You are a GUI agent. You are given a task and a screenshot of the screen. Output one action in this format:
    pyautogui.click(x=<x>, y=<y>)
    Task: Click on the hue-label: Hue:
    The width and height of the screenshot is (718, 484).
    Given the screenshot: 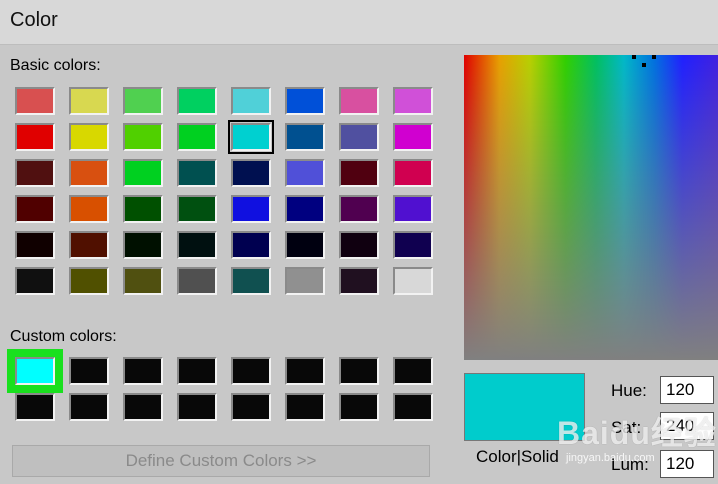 What is the action you would take?
    pyautogui.click(x=629, y=390)
    